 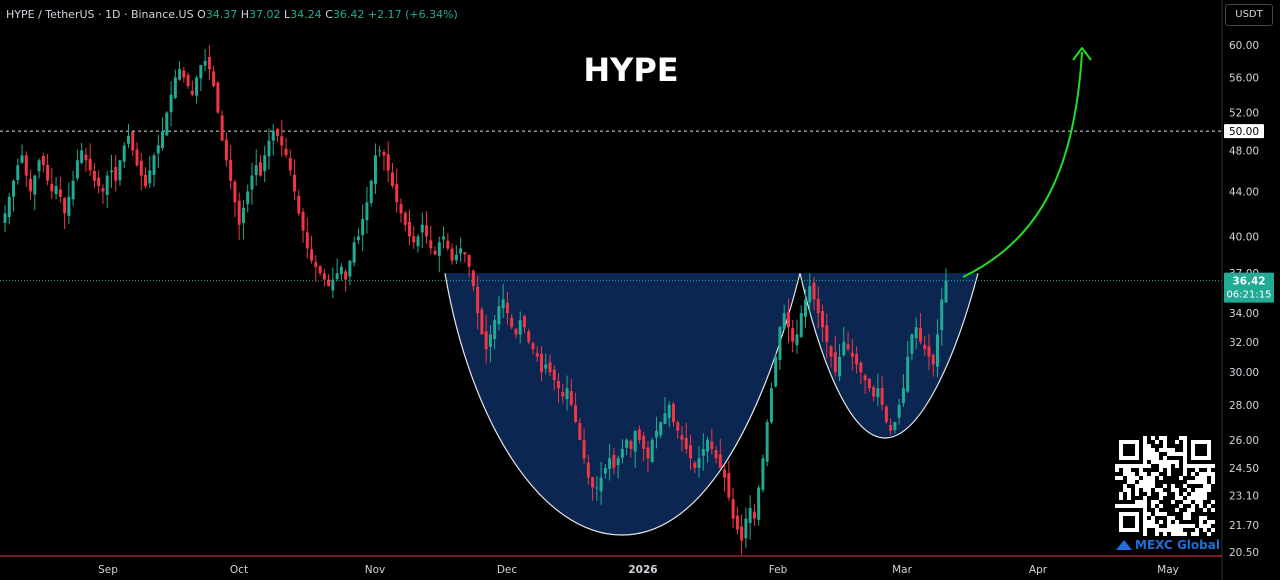 What do you see at coordinates (630, 70) in the screenshot?
I see `chart-title: HYPE` at bounding box center [630, 70].